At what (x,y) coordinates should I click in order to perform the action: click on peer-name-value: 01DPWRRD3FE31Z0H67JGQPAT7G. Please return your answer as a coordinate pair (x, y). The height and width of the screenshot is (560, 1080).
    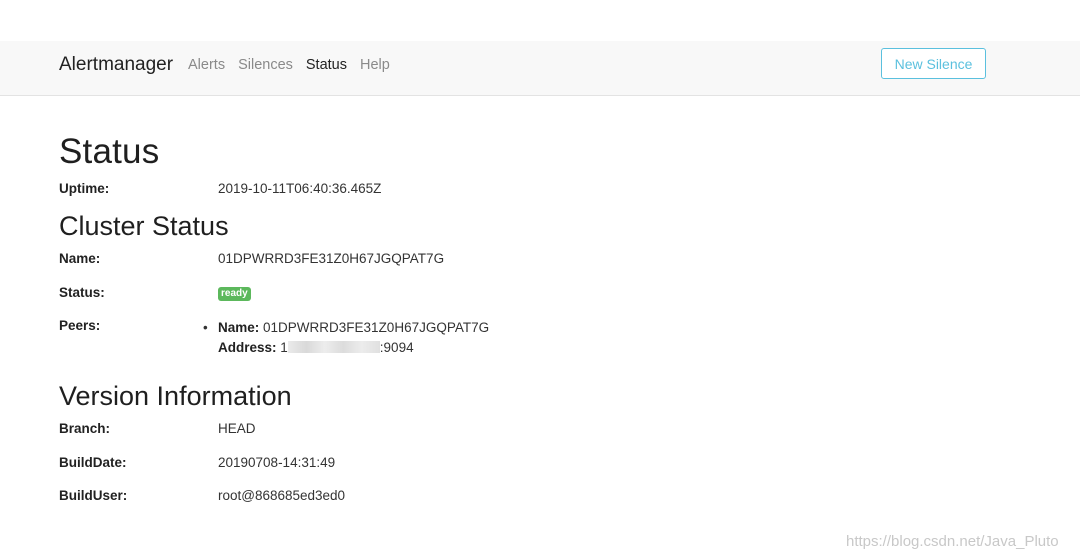
    Looking at the image, I should click on (376, 327).